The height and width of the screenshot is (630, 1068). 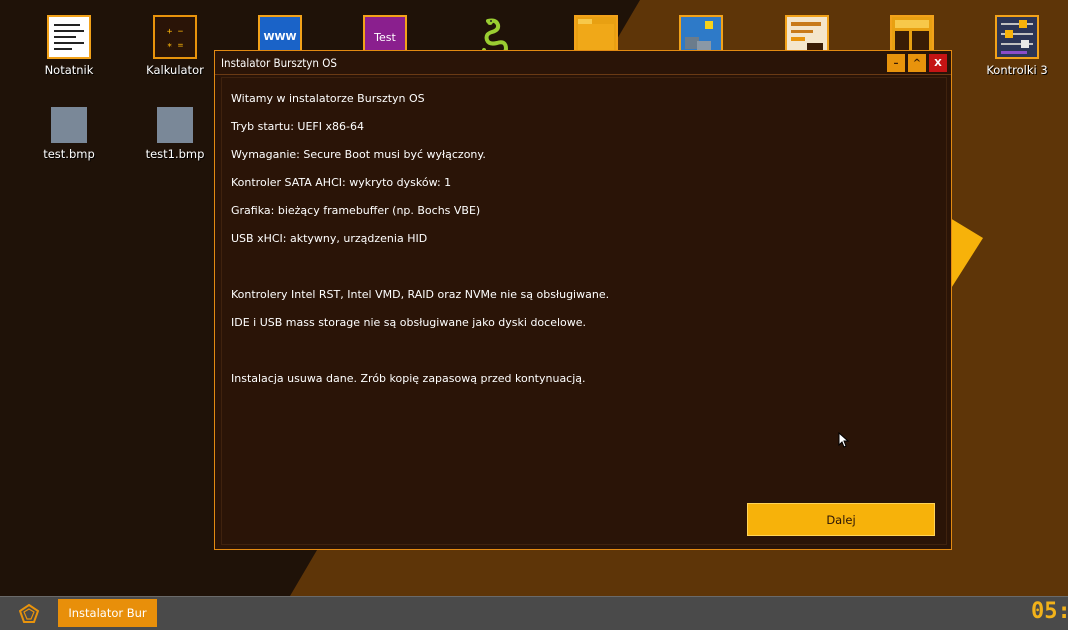 What do you see at coordinates (297, 126) in the screenshot?
I see `boot-mode-text: Tryb startu: UEFI x86-64` at bounding box center [297, 126].